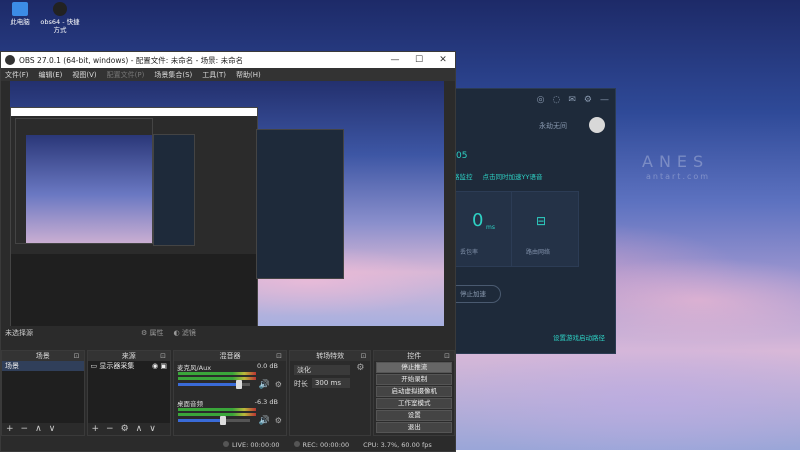  Describe the element at coordinates (326, 444) in the screenshot. I see `rec-time: REC: 00:00:00` at that location.